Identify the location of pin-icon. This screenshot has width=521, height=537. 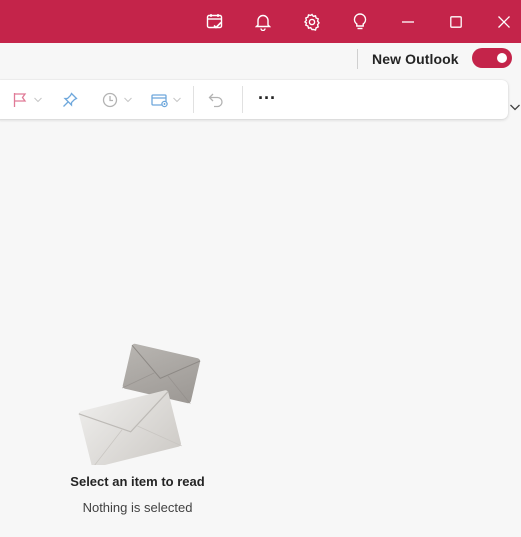
(70, 99).